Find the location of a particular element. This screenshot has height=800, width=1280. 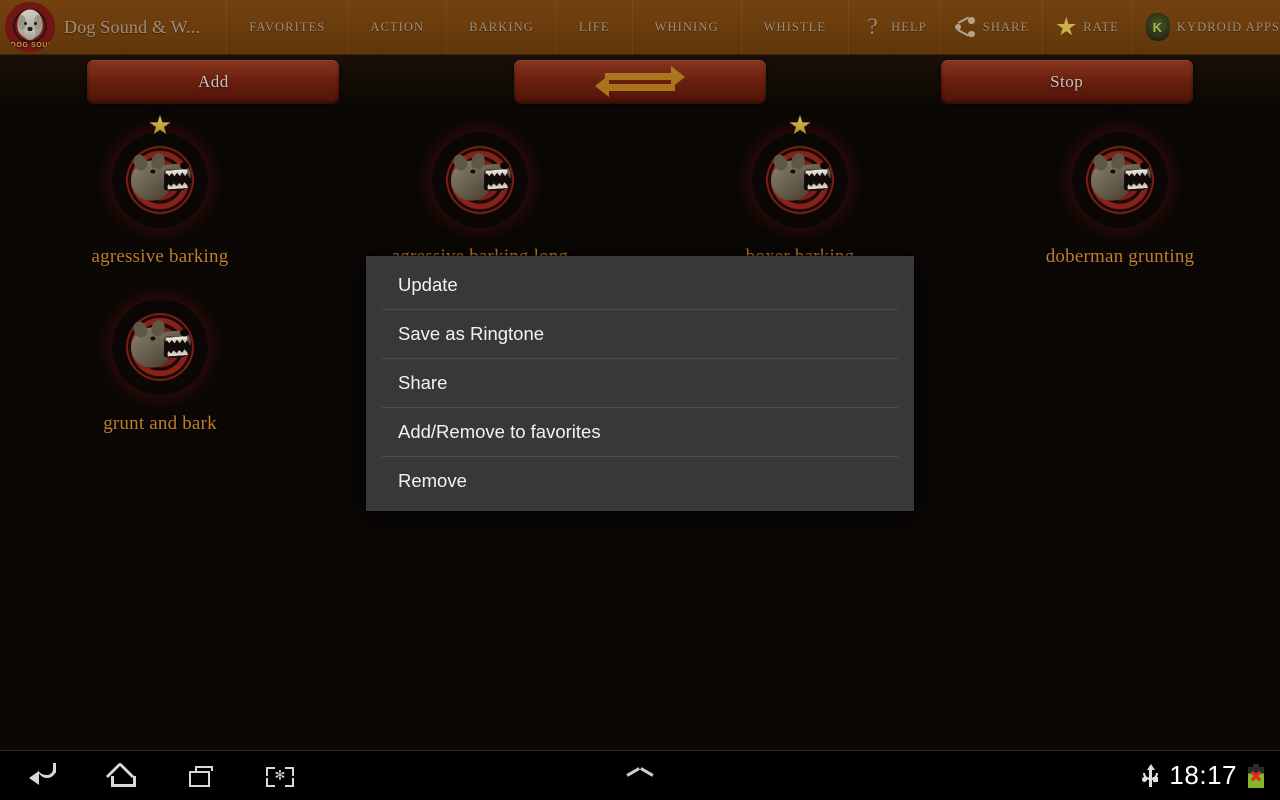

nav-item-kydroid-apps: KYDROID APPS is located at coordinates (1206, 27).